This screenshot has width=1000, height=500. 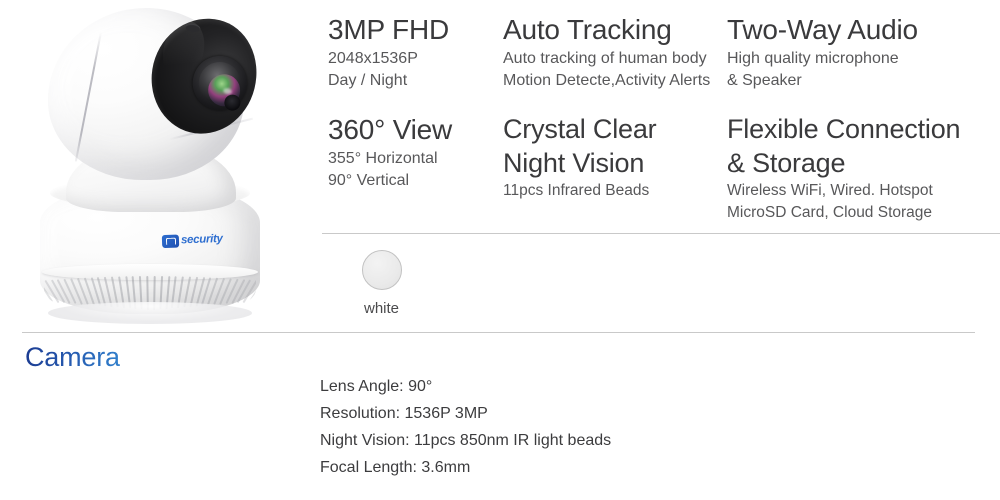 What do you see at coordinates (498, 332) in the screenshot?
I see `section-divider` at bounding box center [498, 332].